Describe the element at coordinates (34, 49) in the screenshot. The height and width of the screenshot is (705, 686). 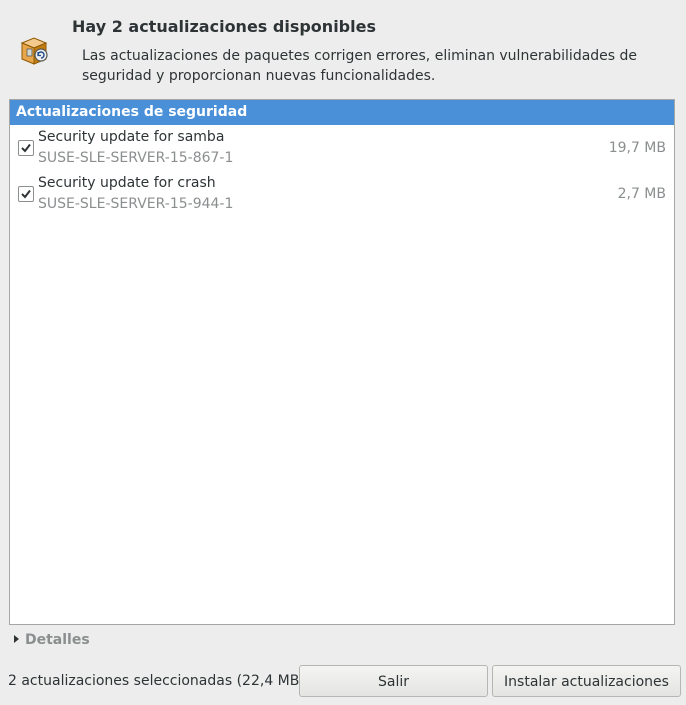
I see `software-update-package-icon` at that location.